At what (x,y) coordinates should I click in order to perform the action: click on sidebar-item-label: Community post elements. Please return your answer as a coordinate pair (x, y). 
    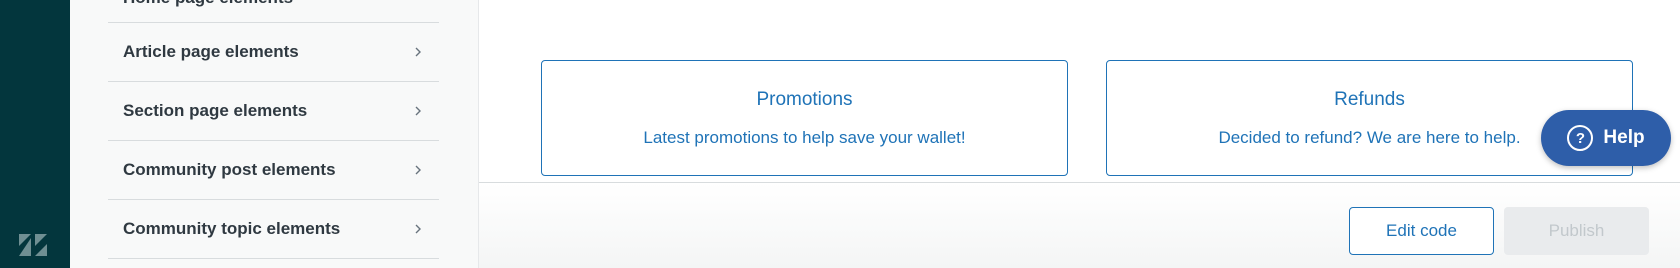
    Looking at the image, I should click on (229, 169).